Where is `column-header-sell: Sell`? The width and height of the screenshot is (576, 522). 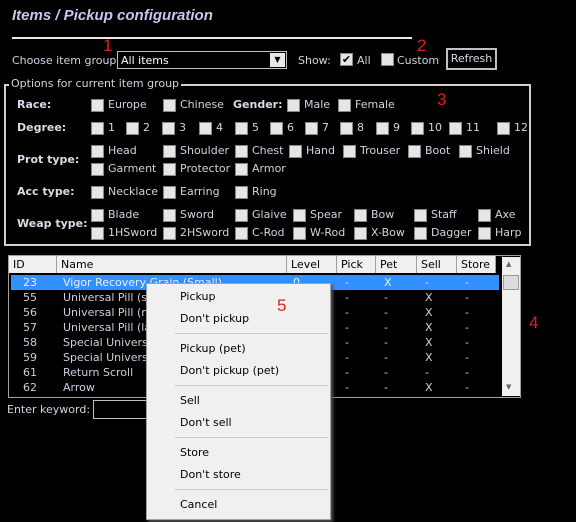 column-header-sell: Sell is located at coordinates (437, 264).